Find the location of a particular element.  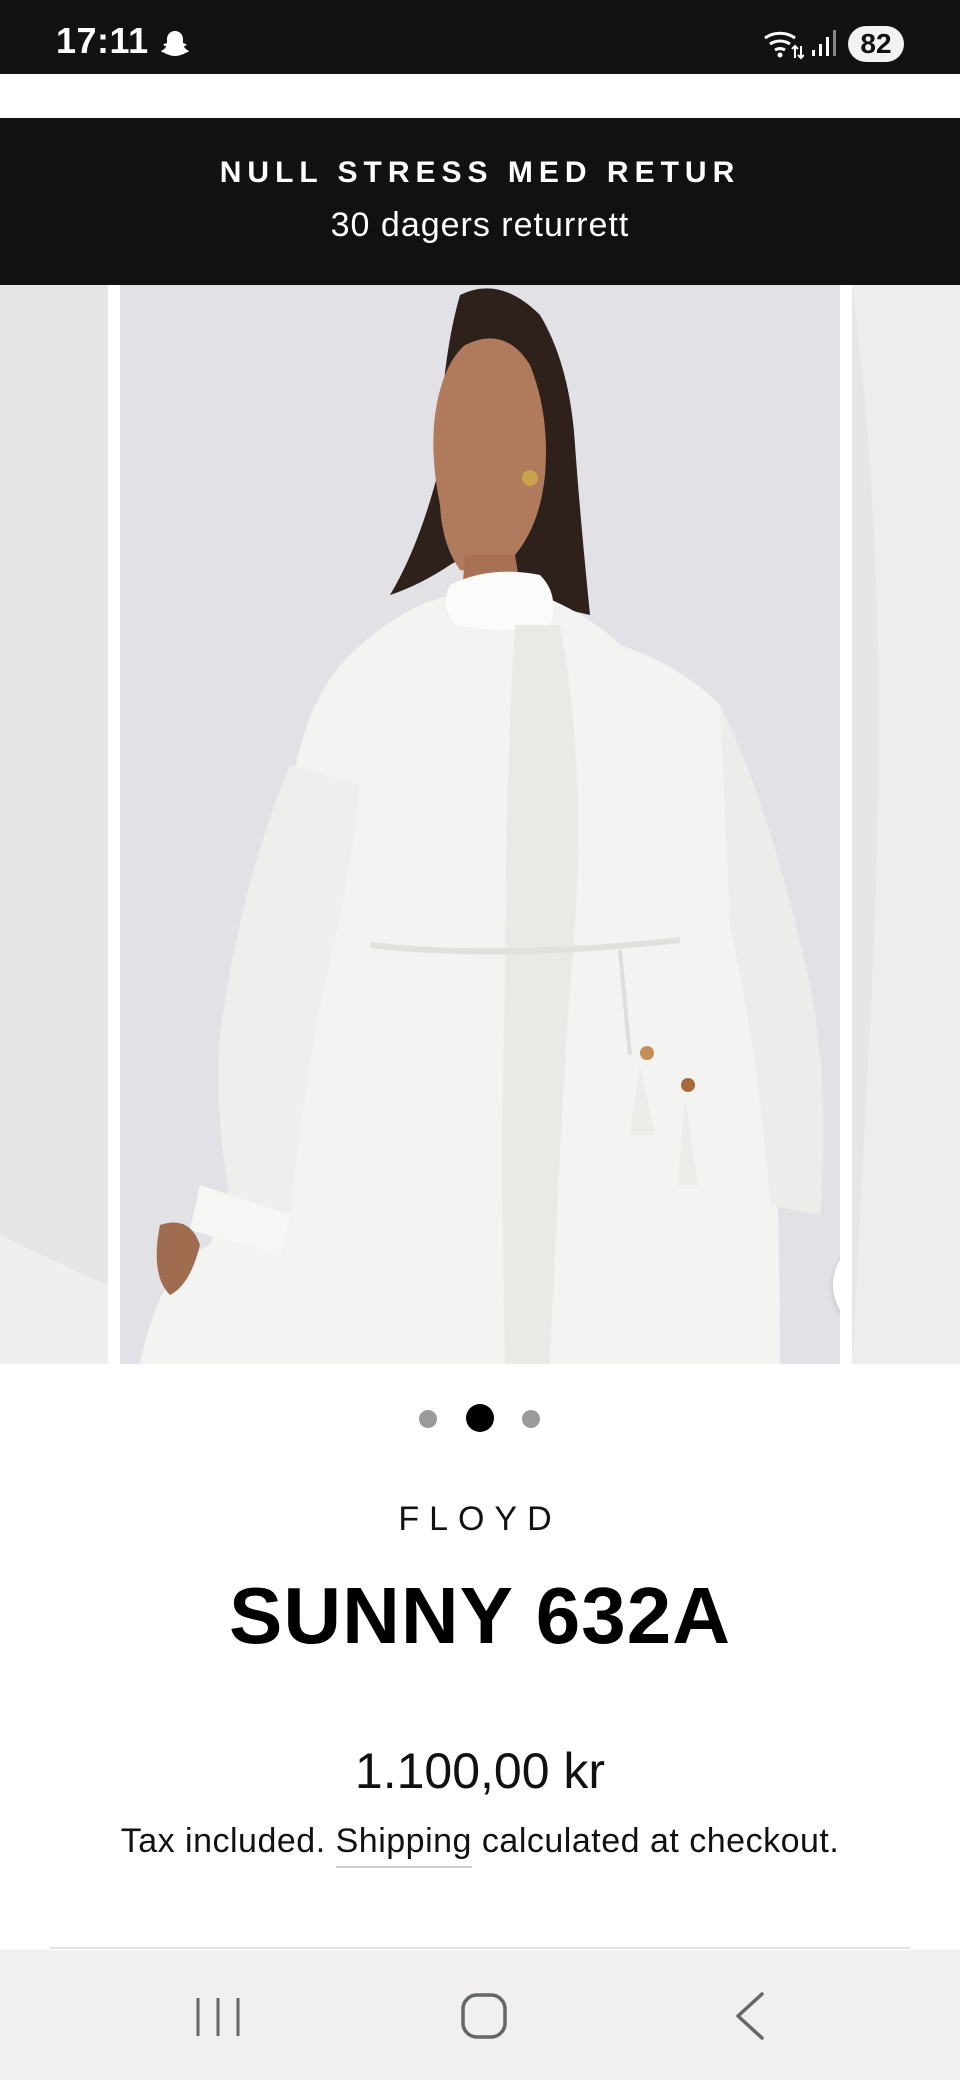

snapchat-icon is located at coordinates (175, 43).